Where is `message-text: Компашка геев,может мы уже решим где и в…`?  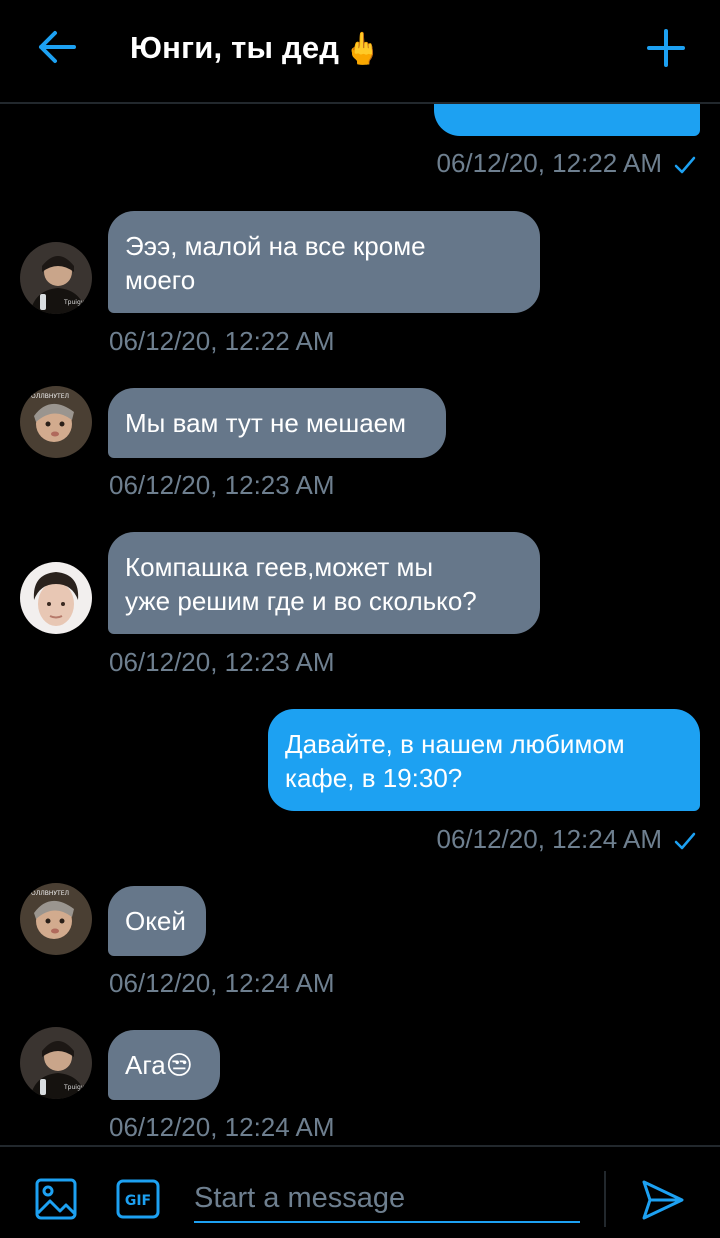
message-text: Компашка геев,может мы уже решим где и в… is located at coordinates (301, 584).